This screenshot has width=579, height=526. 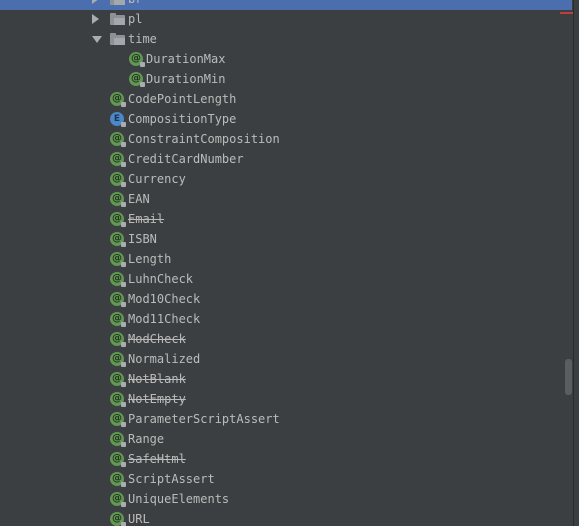 What do you see at coordinates (280, 199) in the screenshot?
I see `tree-item: @ EAN` at bounding box center [280, 199].